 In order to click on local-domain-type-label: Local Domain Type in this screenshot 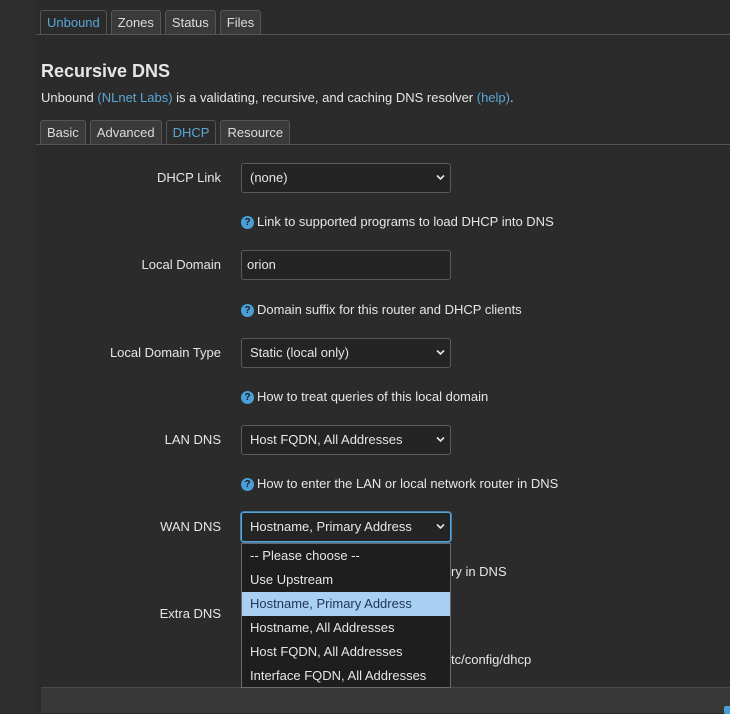, I will do `click(165, 352)`.